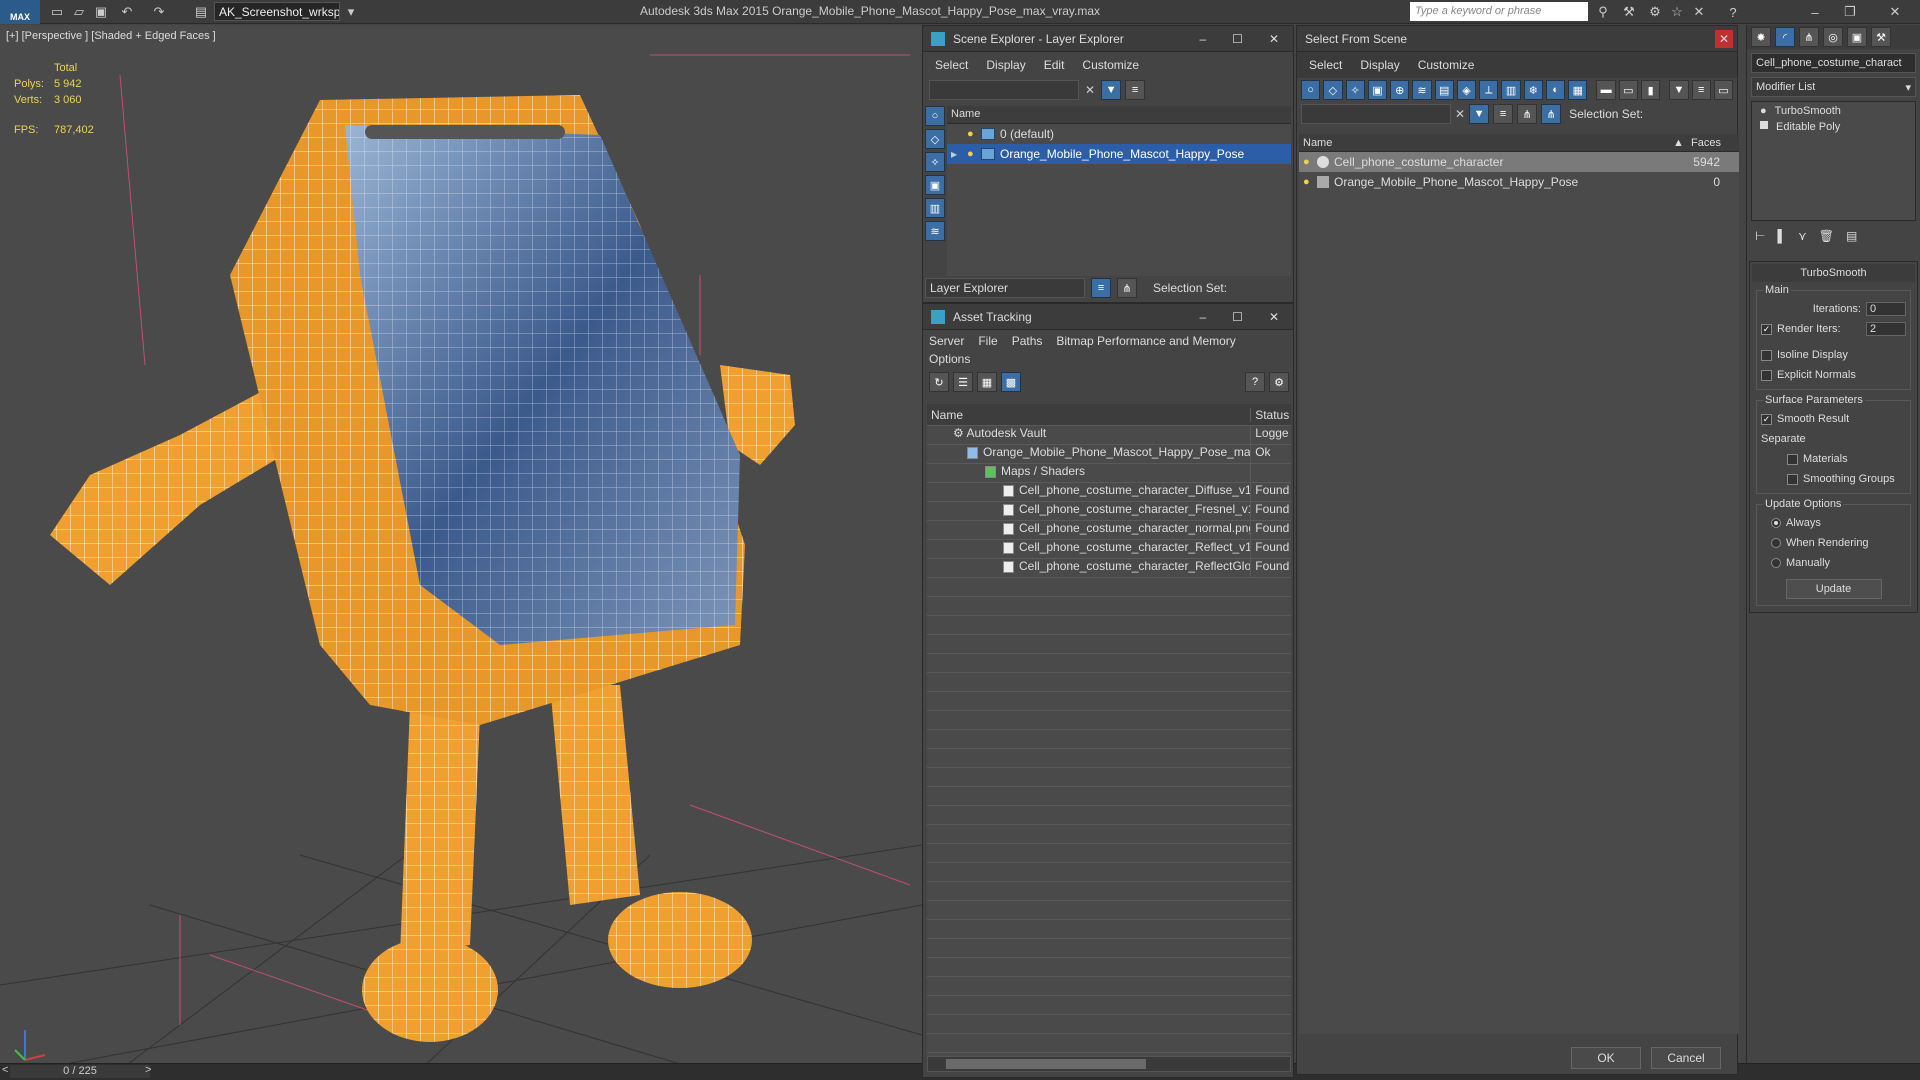 The width and height of the screenshot is (1920, 1080). I want to click on smooth-result-checkbox: ✓, so click(1766, 419).